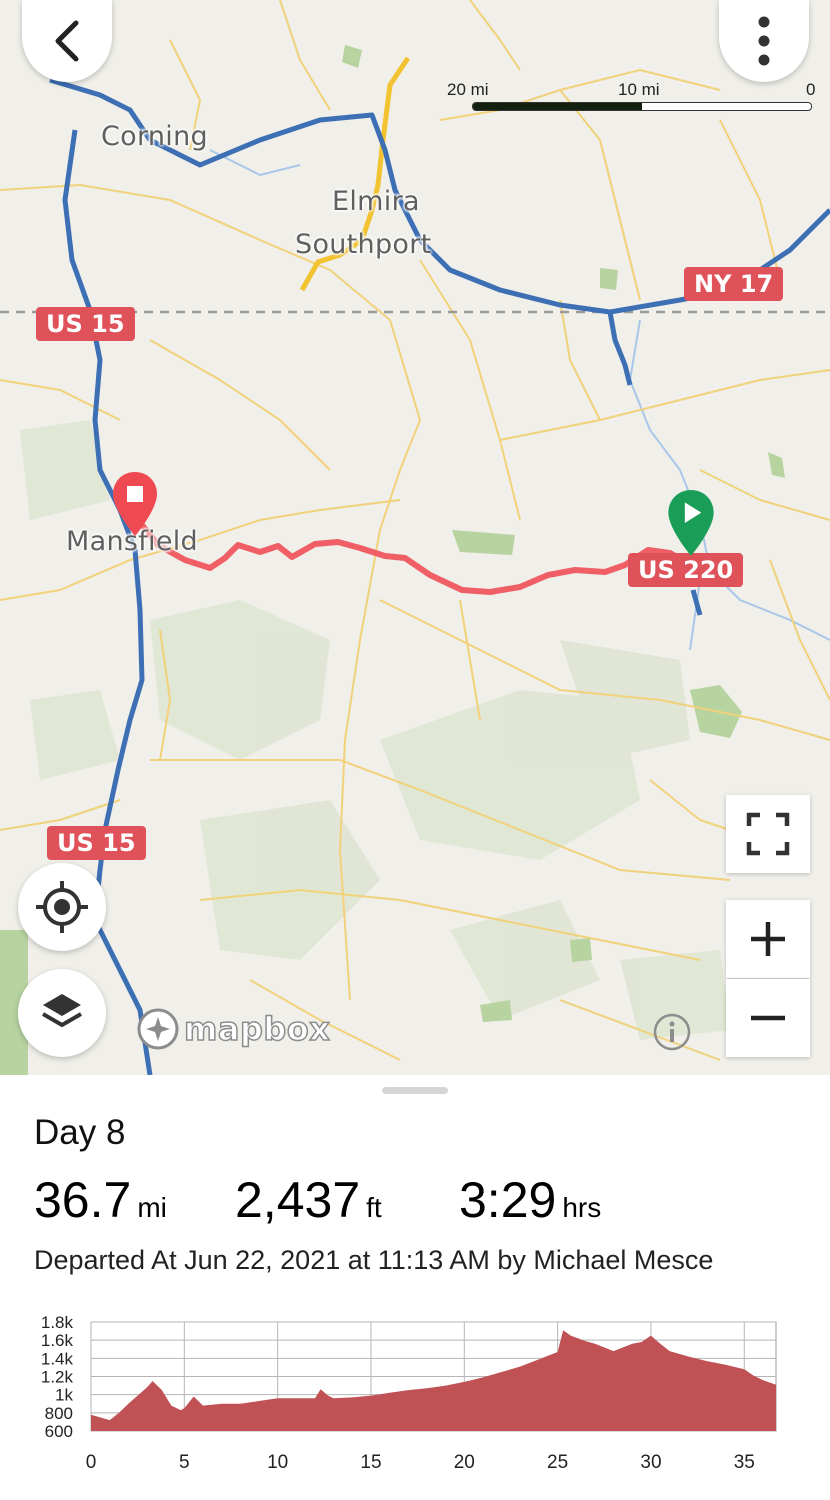  What do you see at coordinates (96, 843) in the screenshot?
I see `highway-shield-us15-south: US 15` at bounding box center [96, 843].